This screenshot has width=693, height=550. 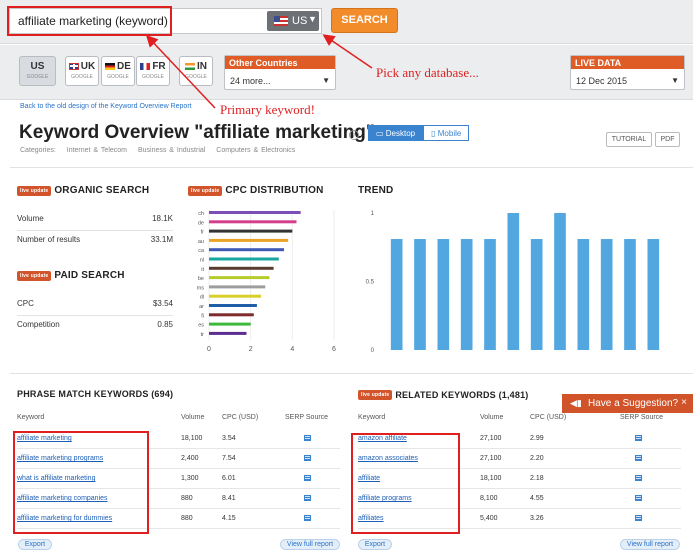 What do you see at coordinates (38, 150) in the screenshot?
I see `categories-label: Categories:` at bounding box center [38, 150].